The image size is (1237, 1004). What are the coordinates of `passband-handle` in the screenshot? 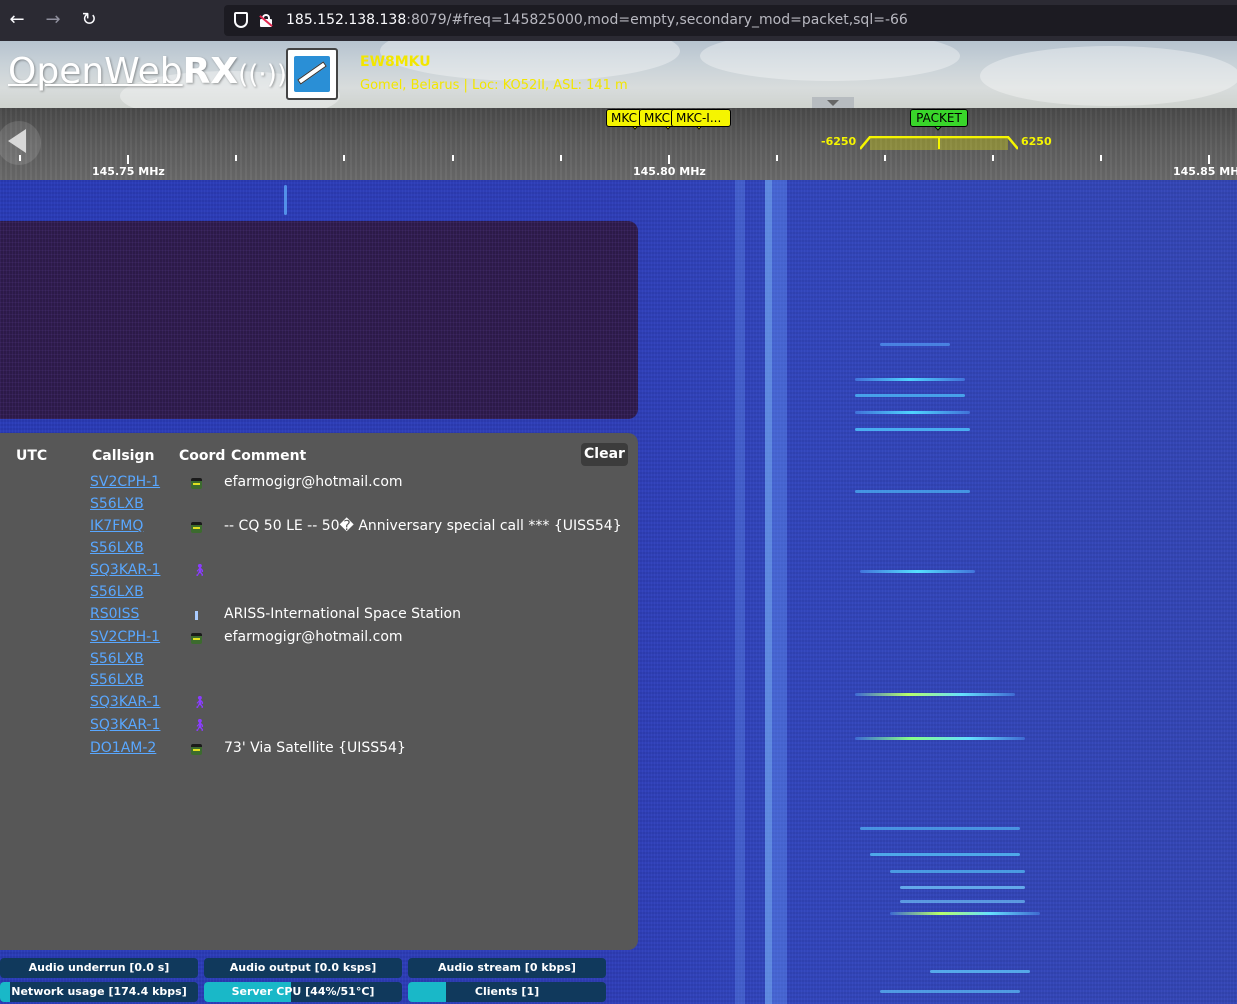 It's located at (939, 143).